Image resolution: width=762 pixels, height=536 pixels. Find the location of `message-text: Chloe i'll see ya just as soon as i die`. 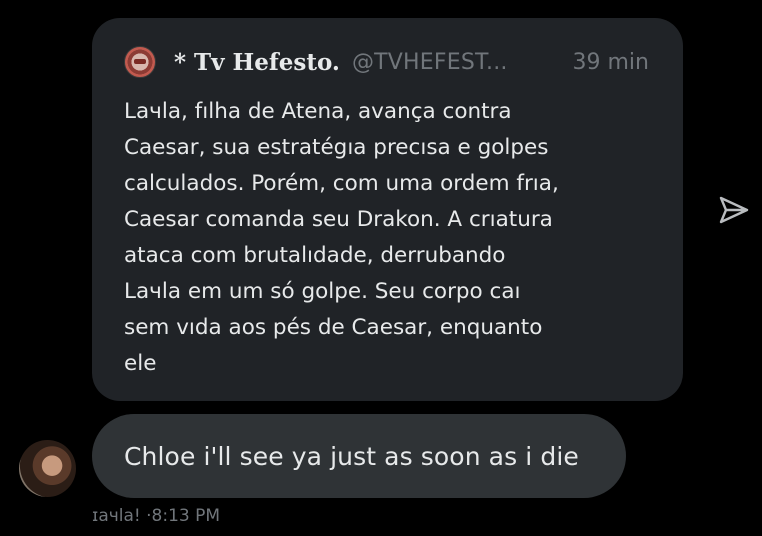

message-text: Chloe i'll see ya just as soon as i die is located at coordinates (351, 456).